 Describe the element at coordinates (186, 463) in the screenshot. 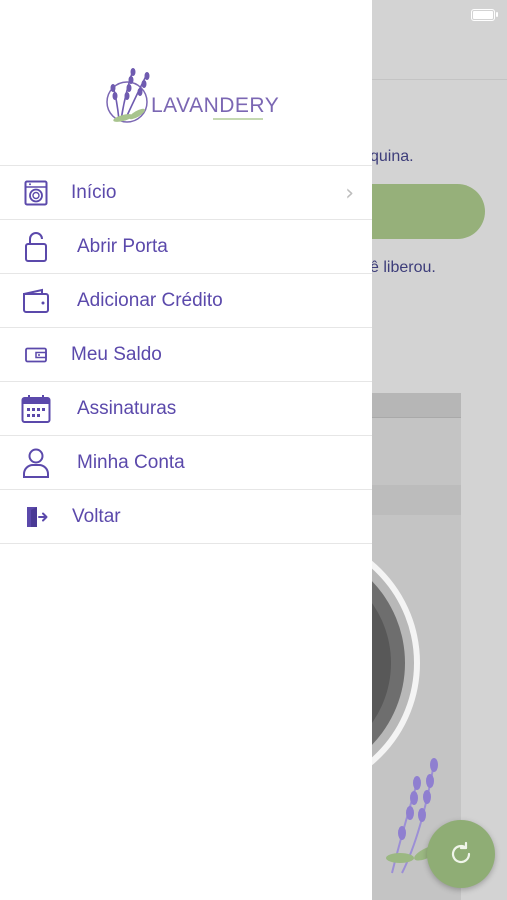

I see `menu-item-minha-conta: Minha Conta` at that location.